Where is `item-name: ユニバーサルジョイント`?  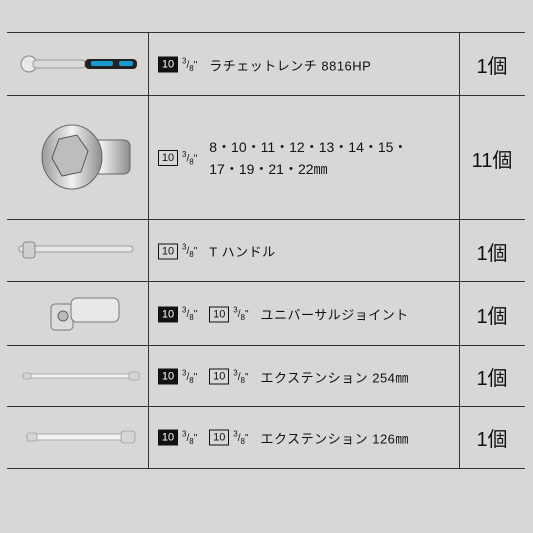
item-name: ユニバーサルジョイント is located at coordinates (334, 315).